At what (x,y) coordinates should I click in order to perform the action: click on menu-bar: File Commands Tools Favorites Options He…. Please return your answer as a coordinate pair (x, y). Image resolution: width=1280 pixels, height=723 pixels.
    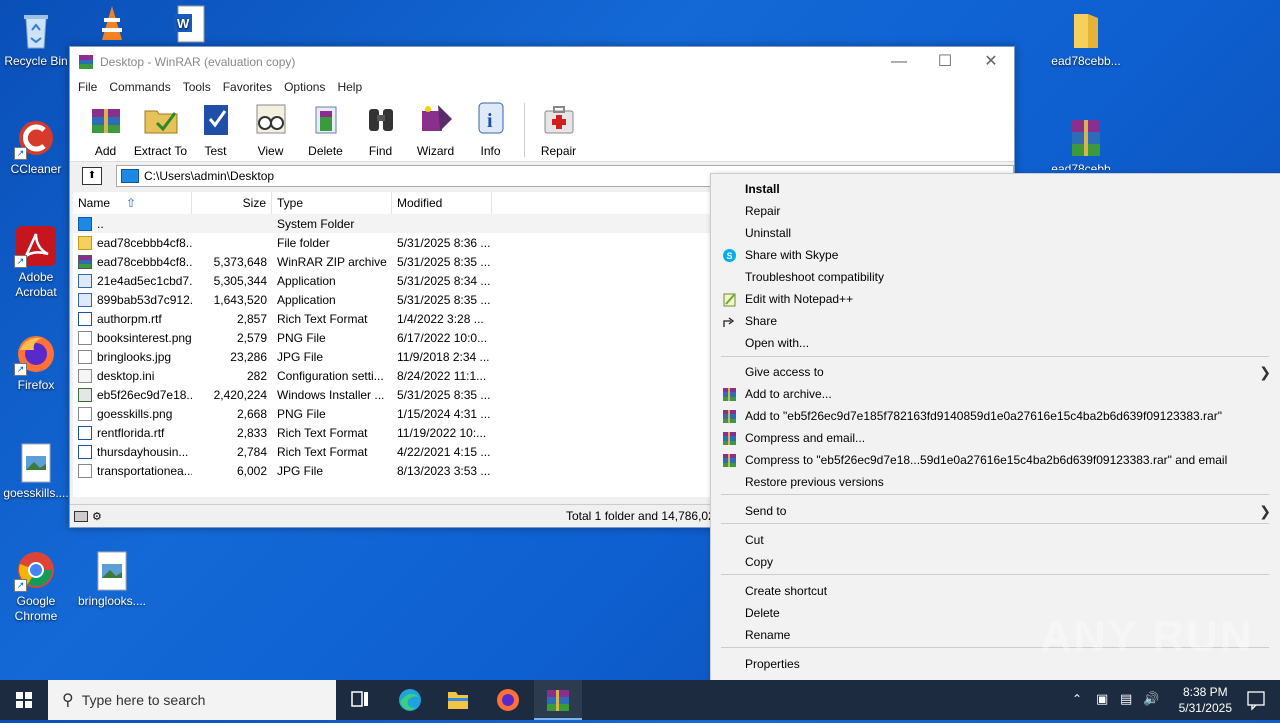
    Looking at the image, I should click on (542, 87).